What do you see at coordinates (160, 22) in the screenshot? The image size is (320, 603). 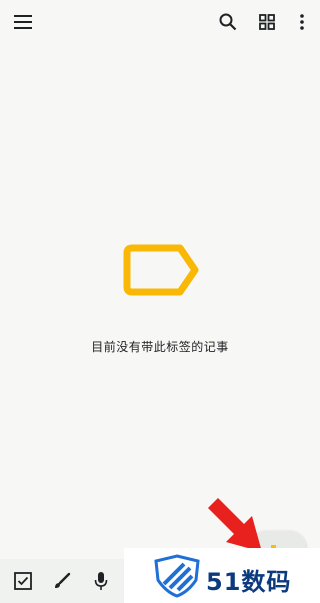 I see `top-app-bar` at bounding box center [160, 22].